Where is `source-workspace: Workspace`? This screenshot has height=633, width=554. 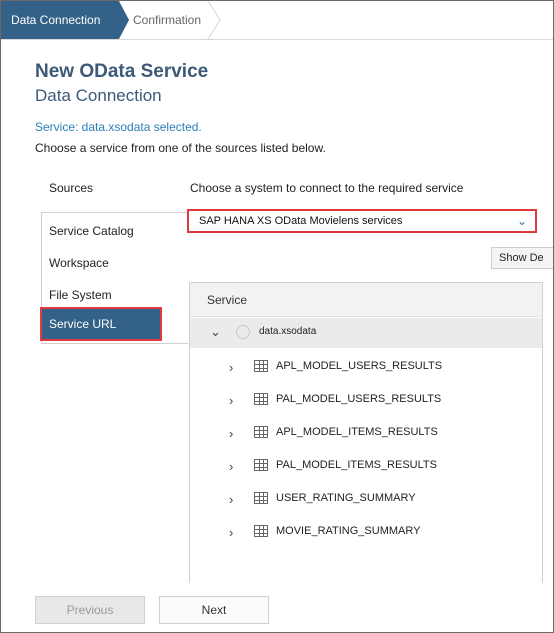
source-workspace: Workspace is located at coordinates (79, 263).